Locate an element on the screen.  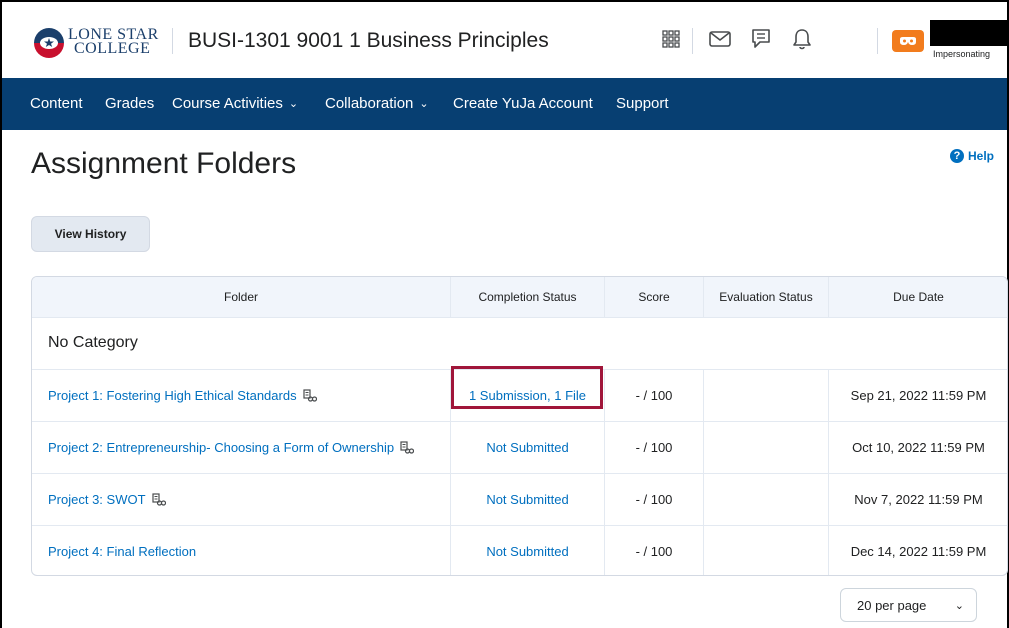
folder-cell: Project 3: SWOT is located at coordinates (241, 499).